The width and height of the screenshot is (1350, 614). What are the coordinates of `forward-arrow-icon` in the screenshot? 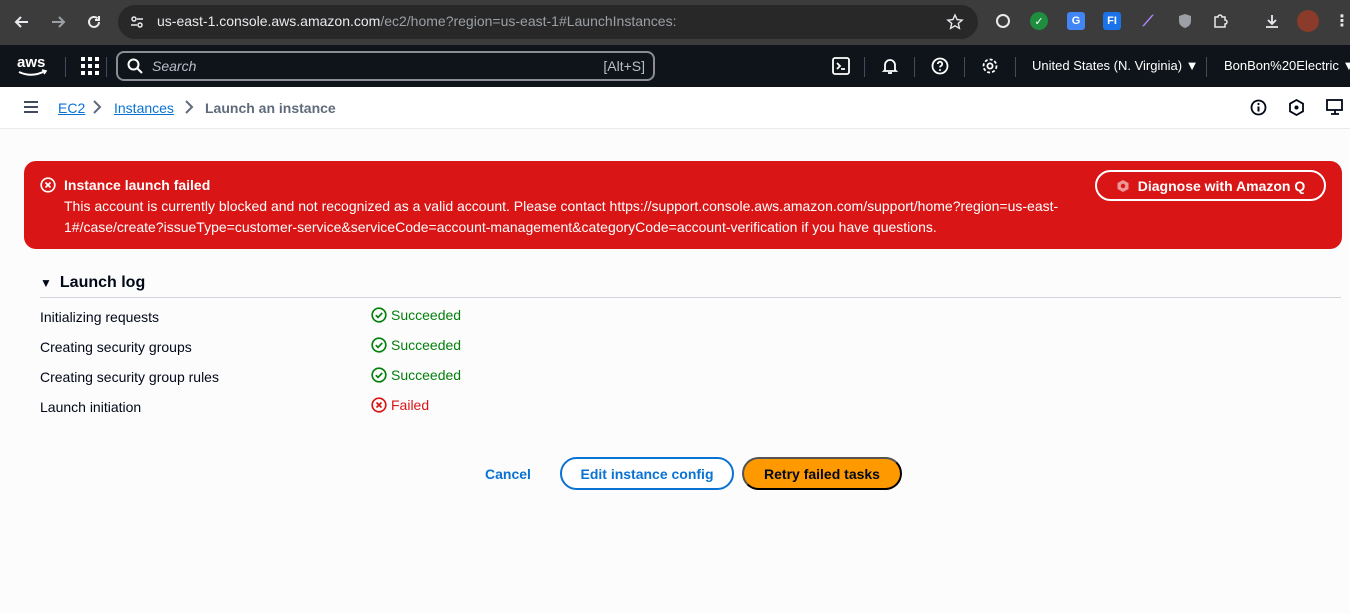 It's located at (58, 22).